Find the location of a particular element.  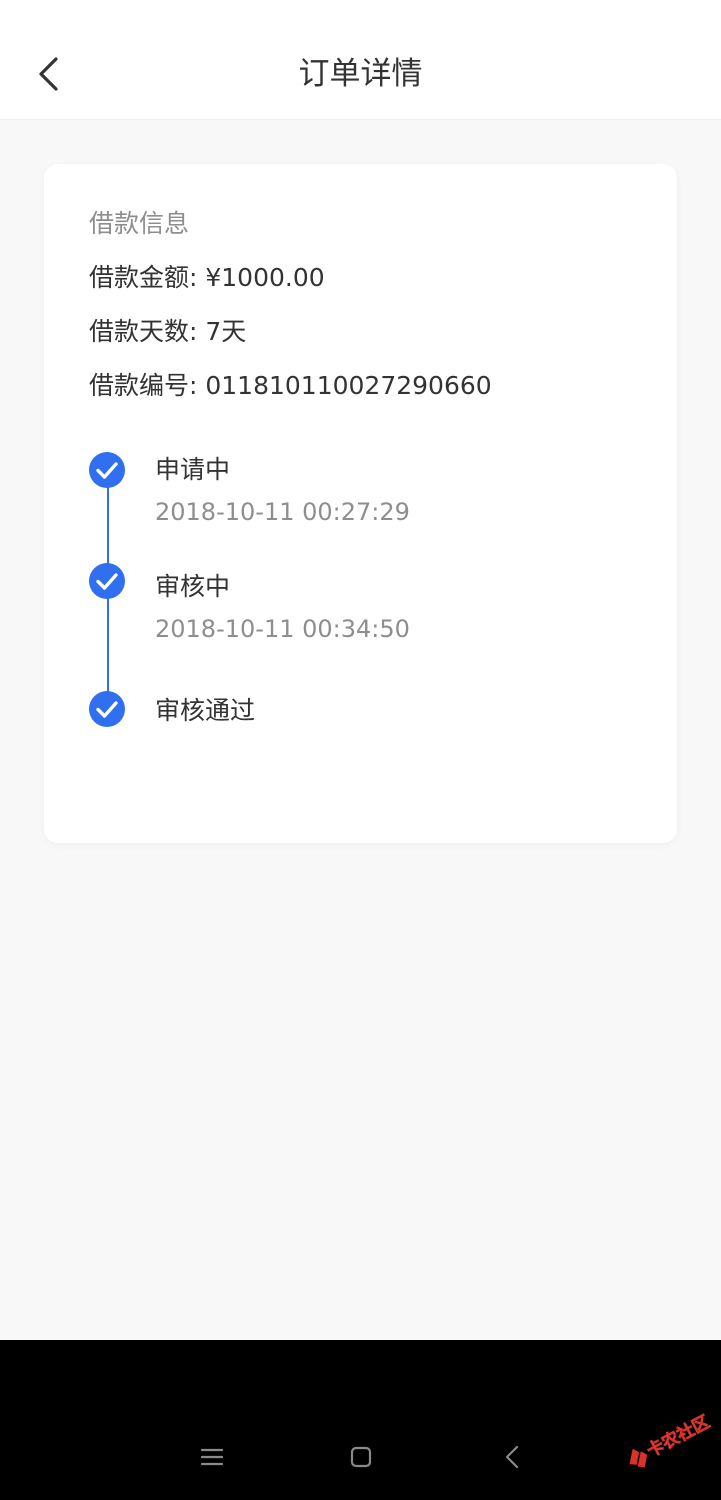

svg-text: 卡农社区 is located at coordinates (678, 1436).